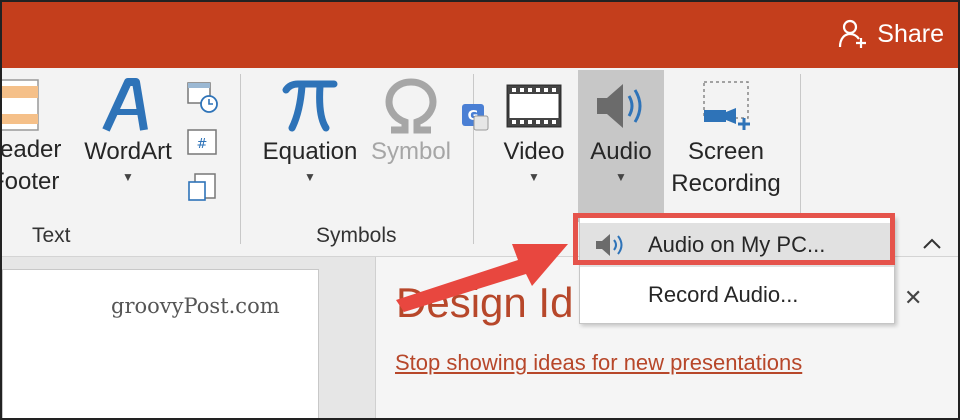  I want to click on audio-label: Audio, so click(621, 151).